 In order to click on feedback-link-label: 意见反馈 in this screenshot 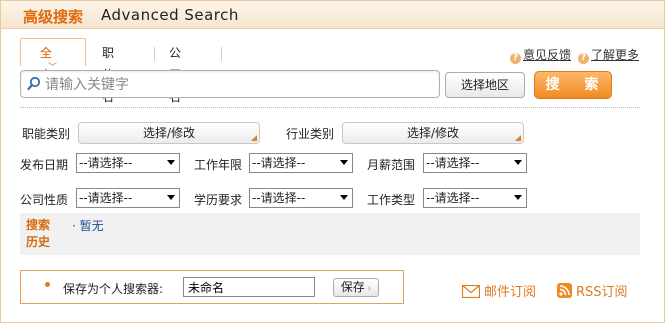, I will do `click(547, 55)`.